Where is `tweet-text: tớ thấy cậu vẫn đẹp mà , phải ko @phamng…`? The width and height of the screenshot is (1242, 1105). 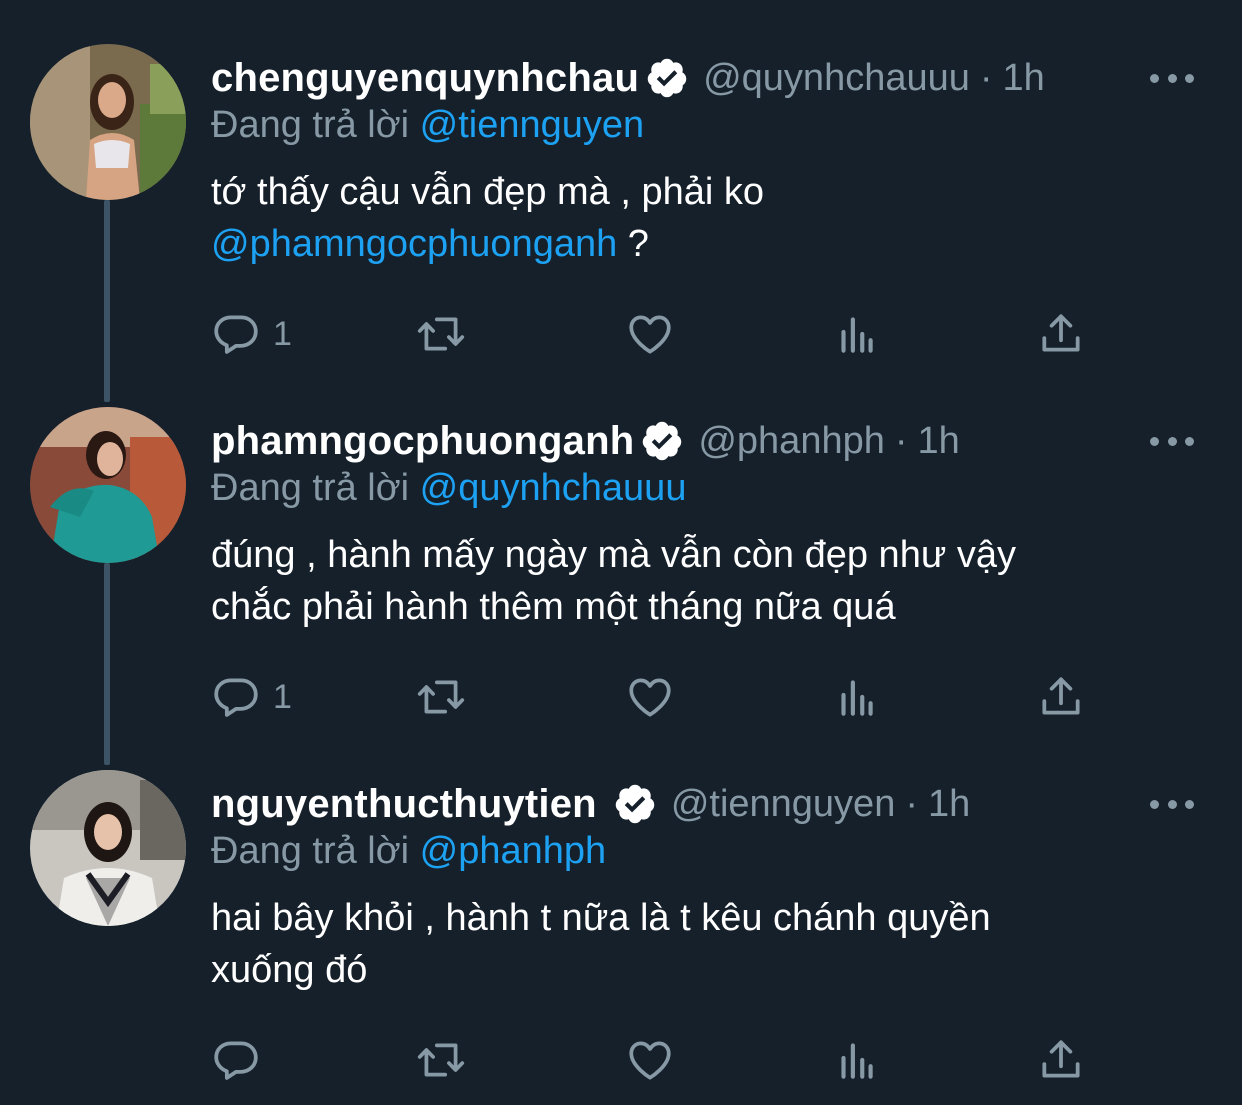 tweet-text: tớ thấy cậu vẫn đẹp mà , phải ko @phamng… is located at coordinates (691, 218).